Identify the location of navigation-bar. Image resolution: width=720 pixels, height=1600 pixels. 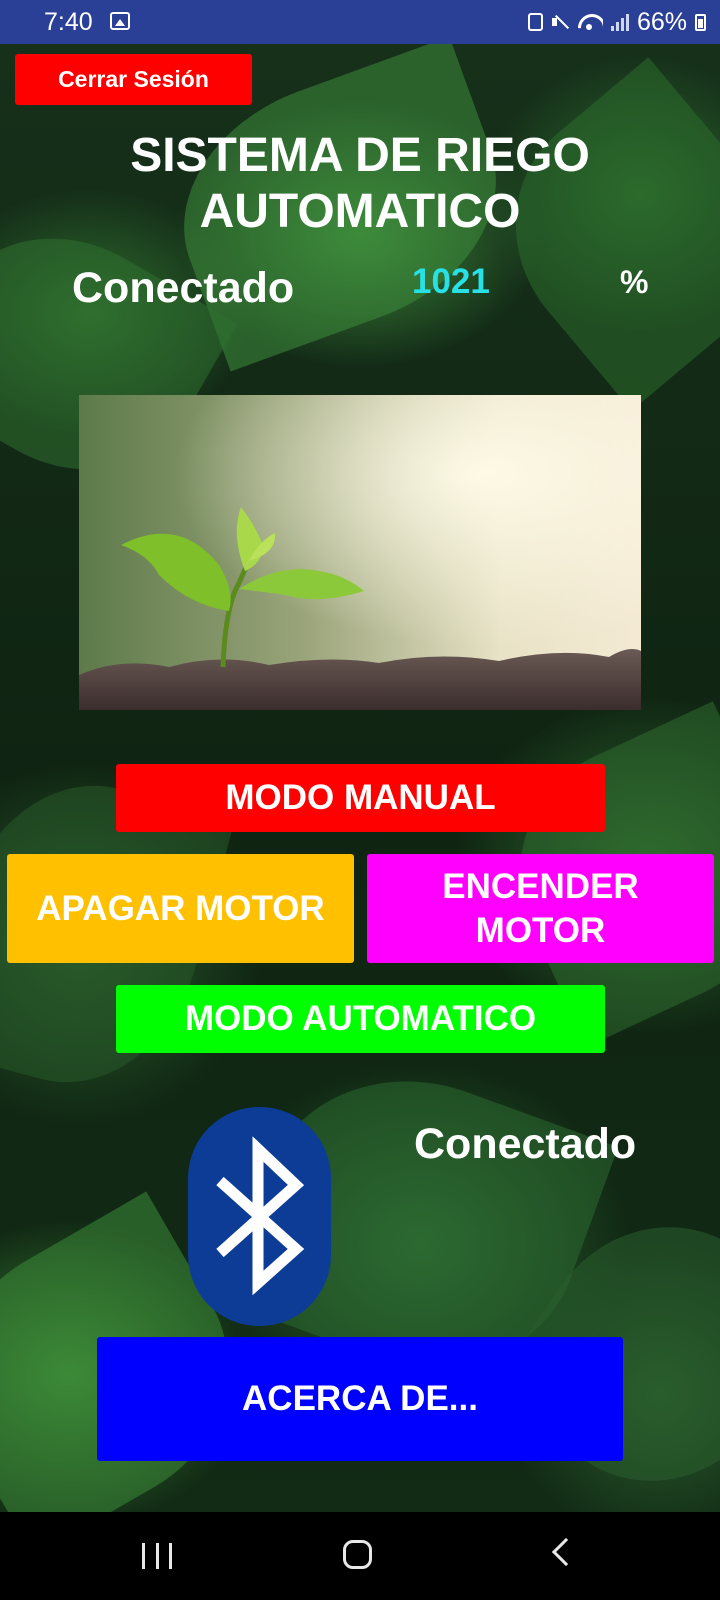
(360, 1556).